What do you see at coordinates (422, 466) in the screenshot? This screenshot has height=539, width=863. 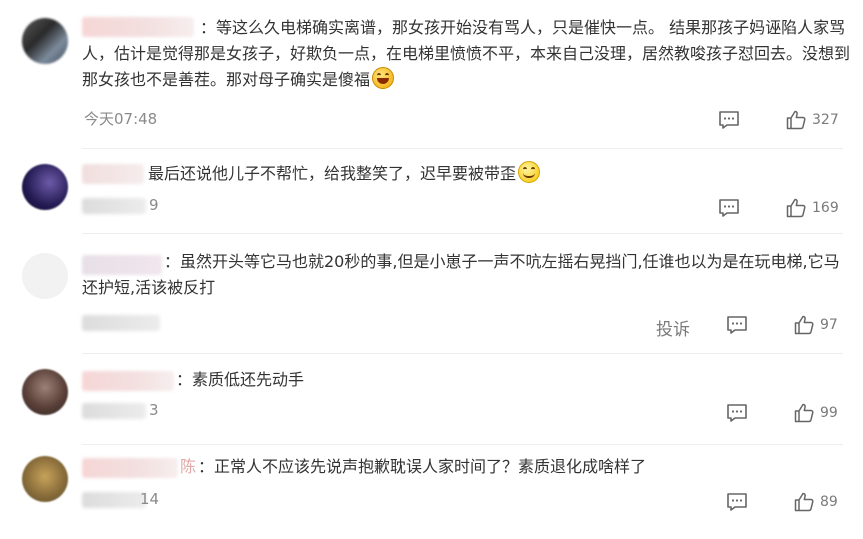 I see `comment-text: ：正常人不应该先说声抱歉耽误人家时间了？素质退化成啥样了` at bounding box center [422, 466].